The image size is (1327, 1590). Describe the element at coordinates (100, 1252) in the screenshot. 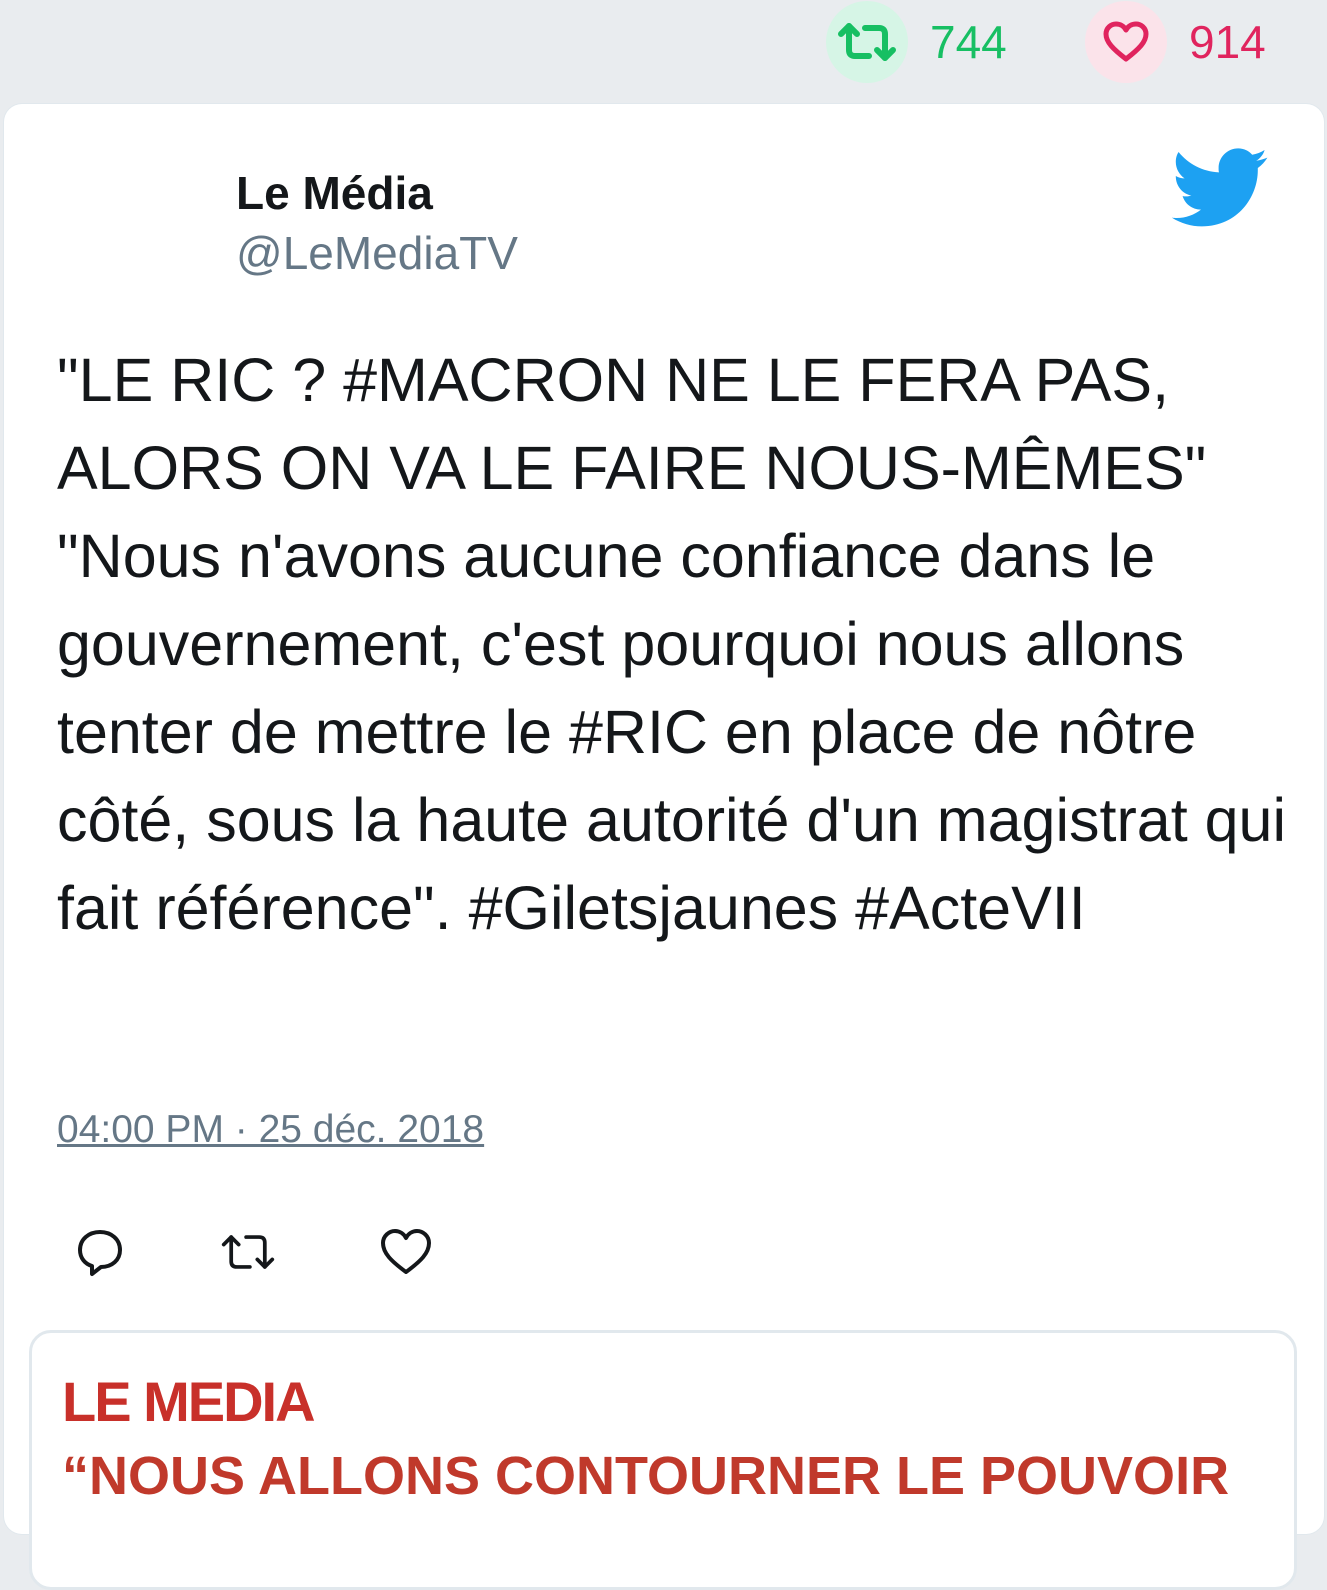

I see `reply-icon` at that location.